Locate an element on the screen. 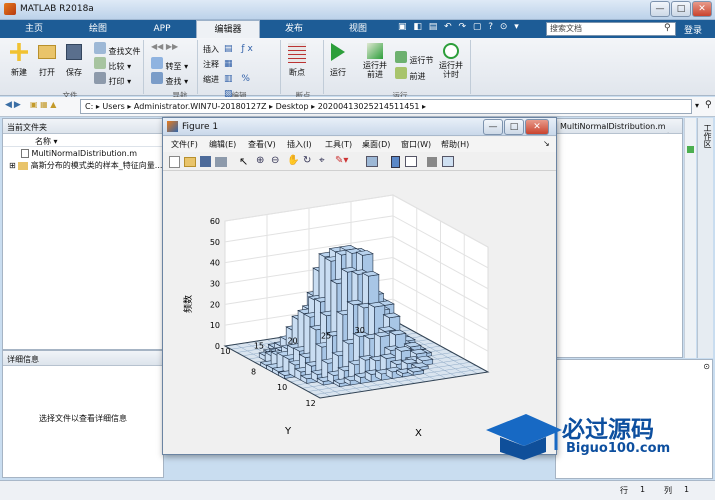 Image resolution: width=715 pixels, height=500 pixels. col-label: 列 is located at coordinates (668, 490).